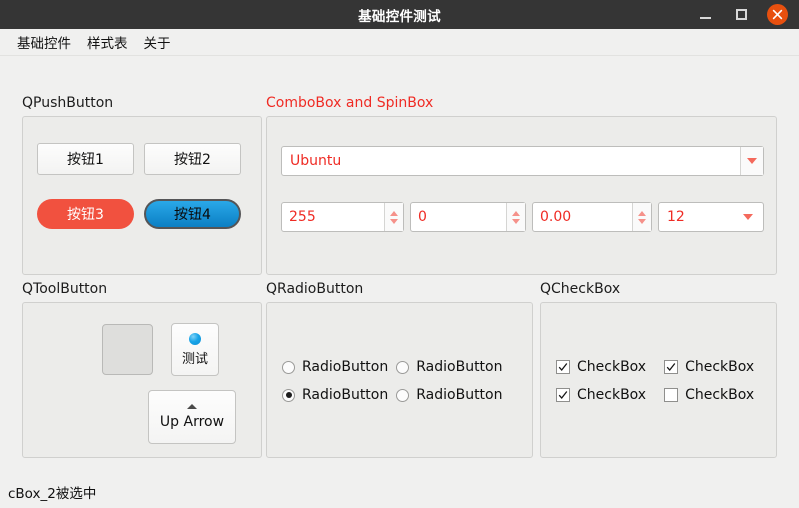 Image resolution: width=799 pixels, height=508 pixels. What do you see at coordinates (556, 217) in the screenshot?
I see `spinbox-double-value: 0.00` at bounding box center [556, 217].